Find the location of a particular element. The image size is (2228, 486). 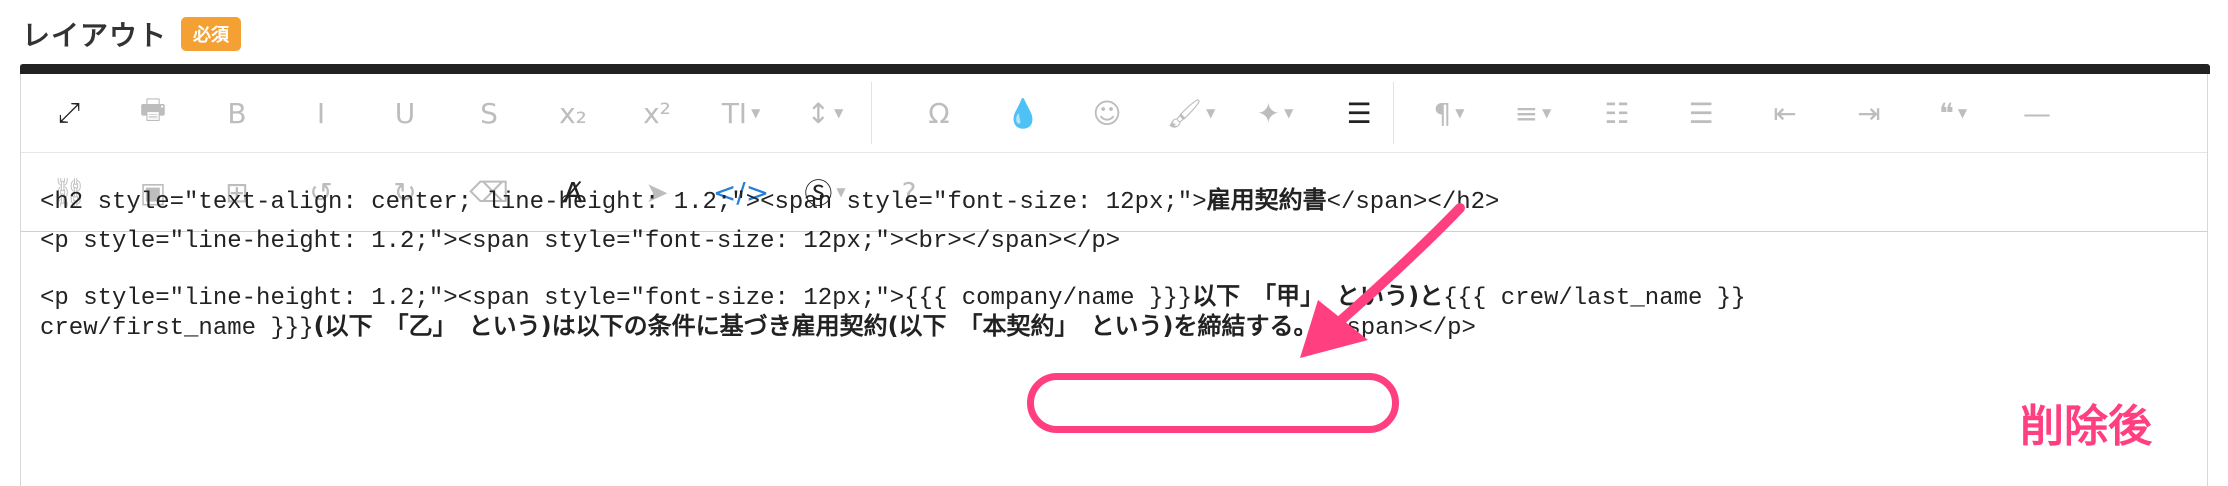

fullscreen-button: ⤢ is located at coordinates (69, 113).